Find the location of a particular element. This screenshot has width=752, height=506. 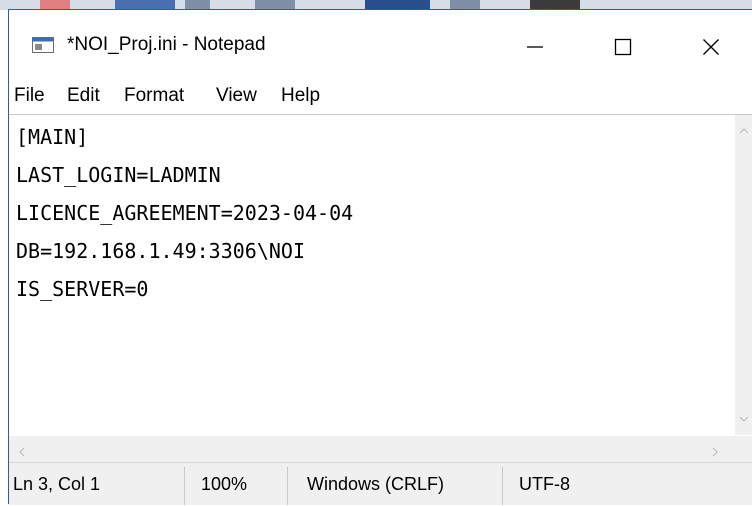

close-button is located at coordinates (711, 47).